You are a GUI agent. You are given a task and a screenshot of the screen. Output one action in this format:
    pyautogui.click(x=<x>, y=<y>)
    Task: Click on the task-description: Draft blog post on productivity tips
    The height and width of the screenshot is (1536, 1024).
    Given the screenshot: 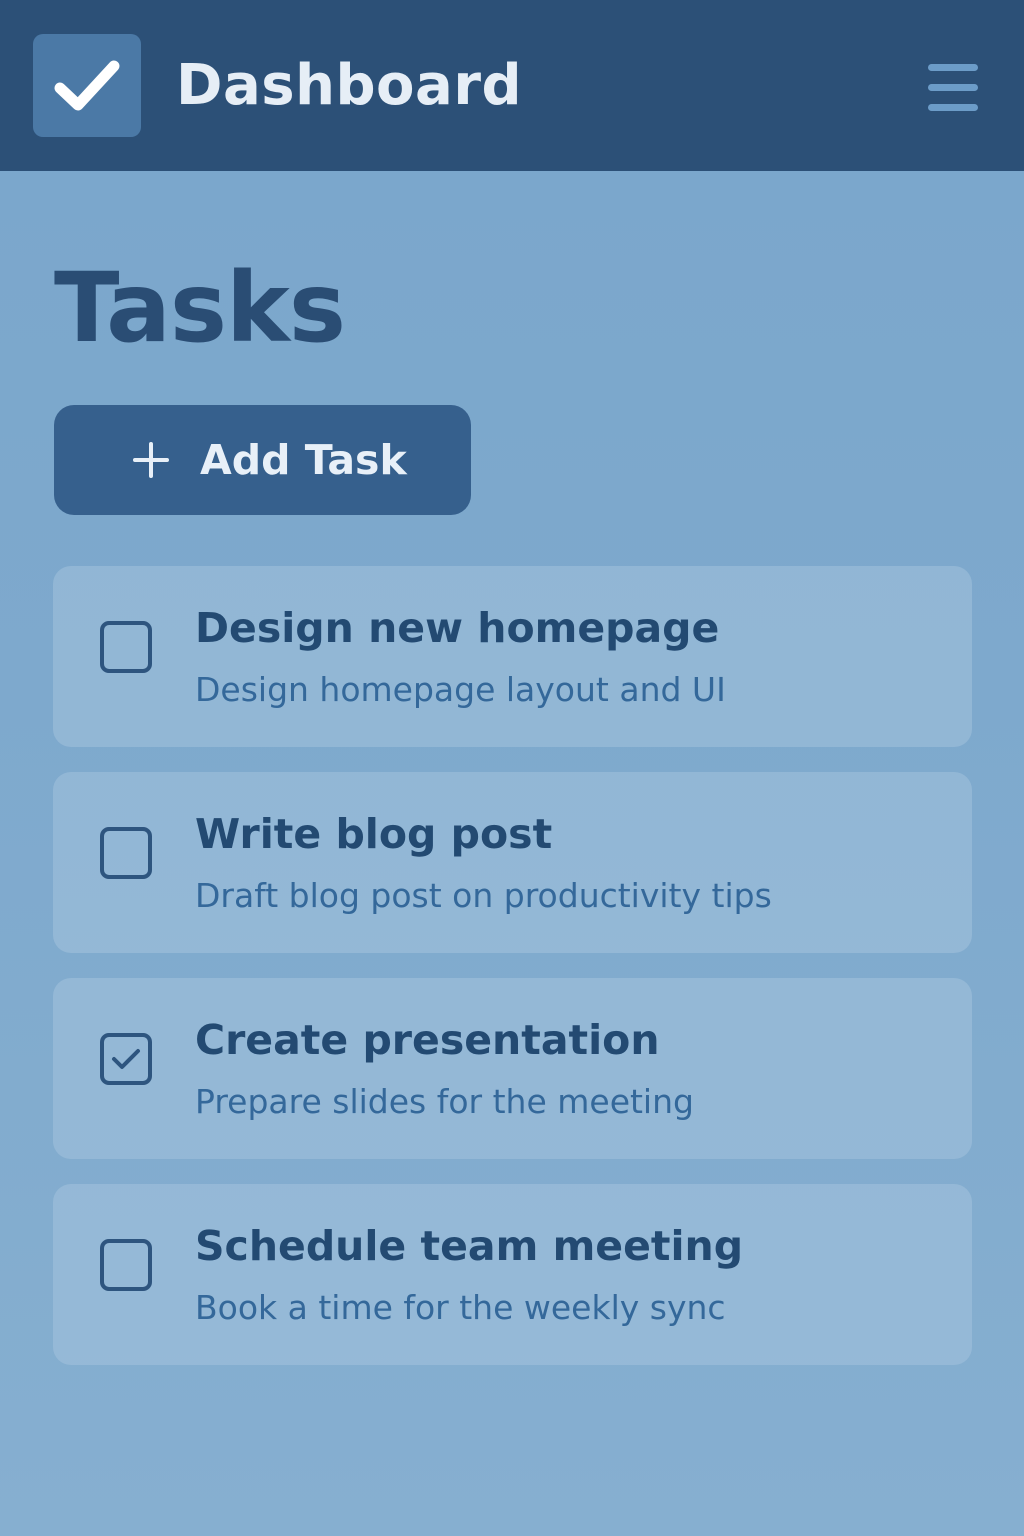 What is the action you would take?
    pyautogui.click(x=483, y=895)
    